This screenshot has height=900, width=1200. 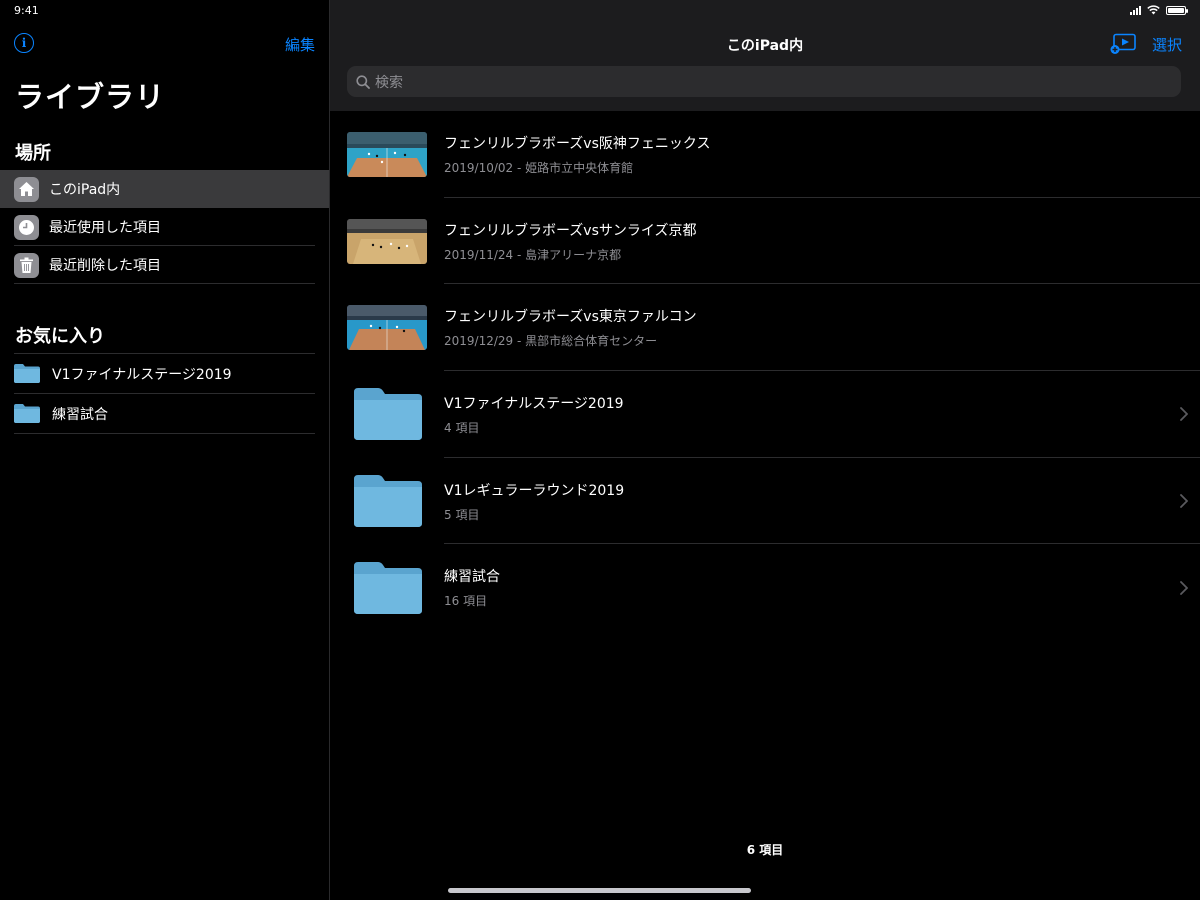 What do you see at coordinates (600, 11) in the screenshot?
I see `status-bar: 9:41` at bounding box center [600, 11].